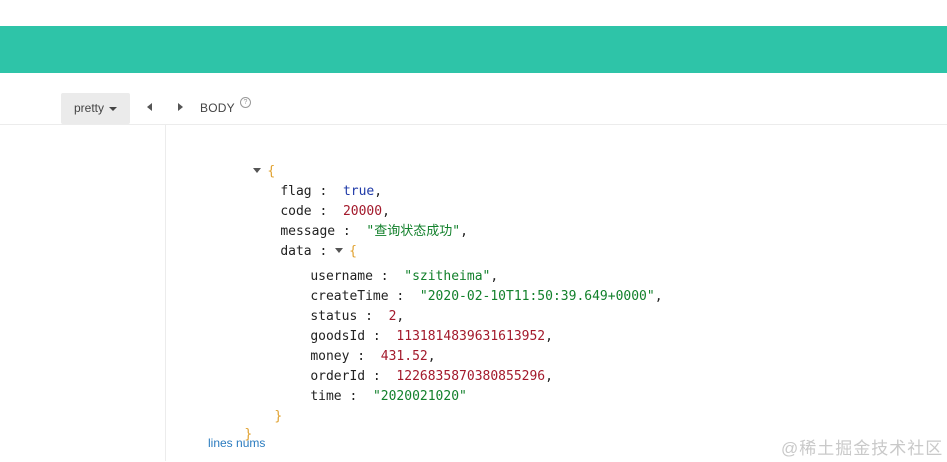  What do you see at coordinates (180, 107) in the screenshot?
I see `triangle-right-icon` at bounding box center [180, 107].